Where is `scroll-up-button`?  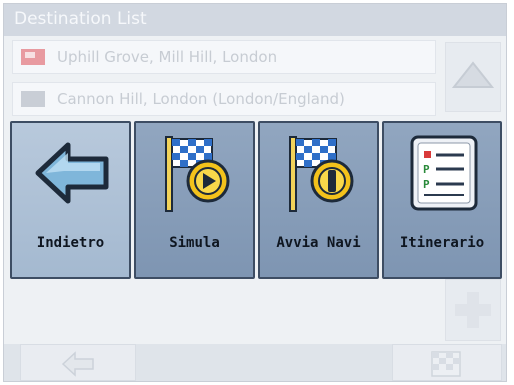
scroll-up-button is located at coordinates (473, 77).